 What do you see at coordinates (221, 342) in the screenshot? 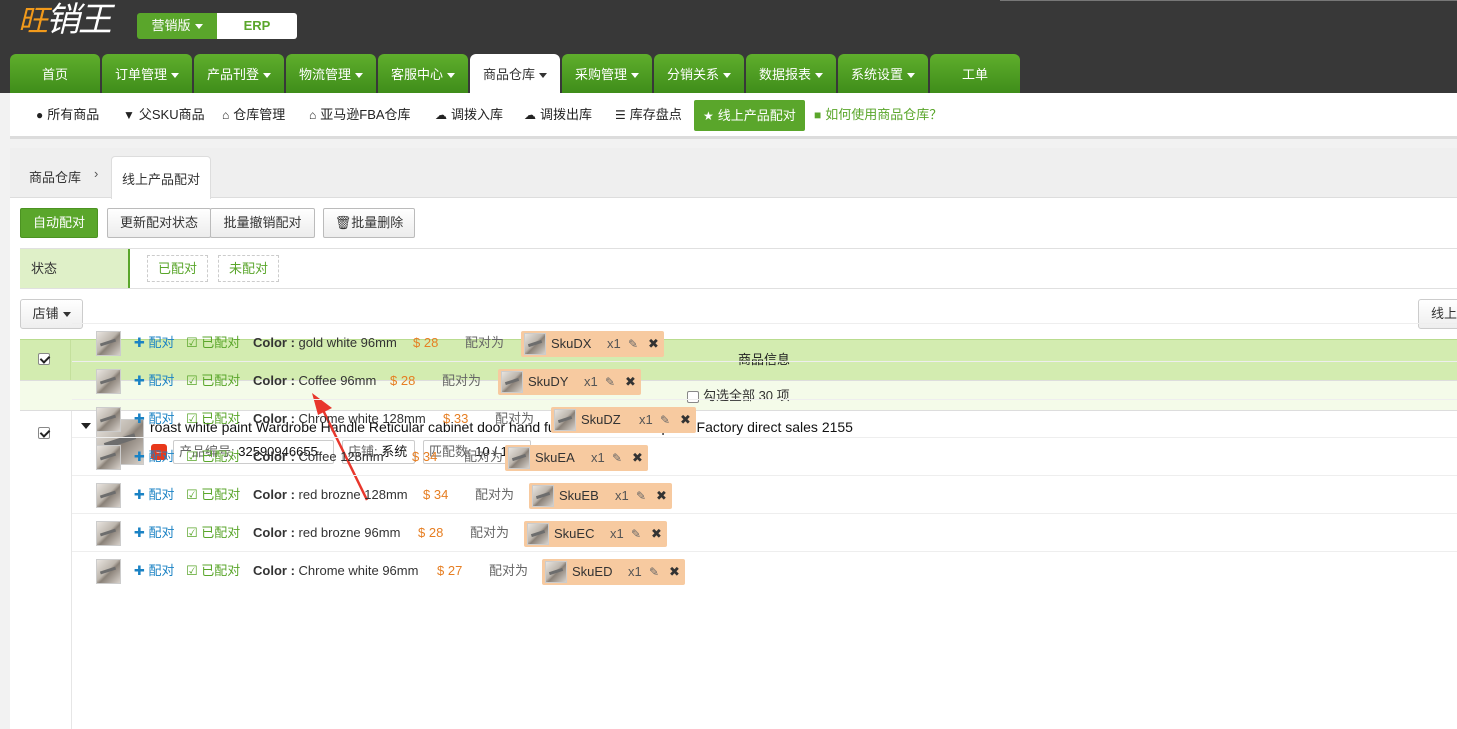
I see `paired-label: 已配对` at bounding box center [221, 342].